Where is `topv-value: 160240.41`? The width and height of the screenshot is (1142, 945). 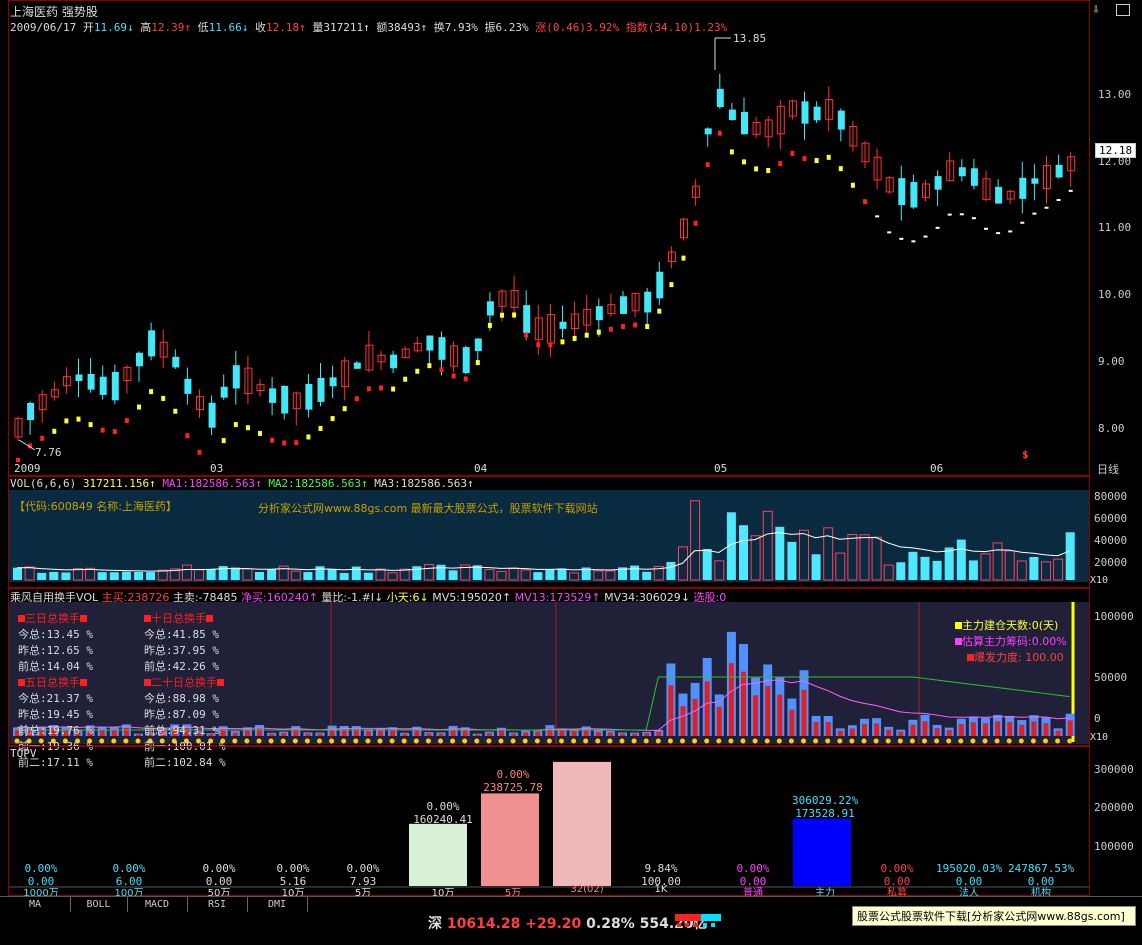
topv-value: 160240.41 is located at coordinates (443, 819).